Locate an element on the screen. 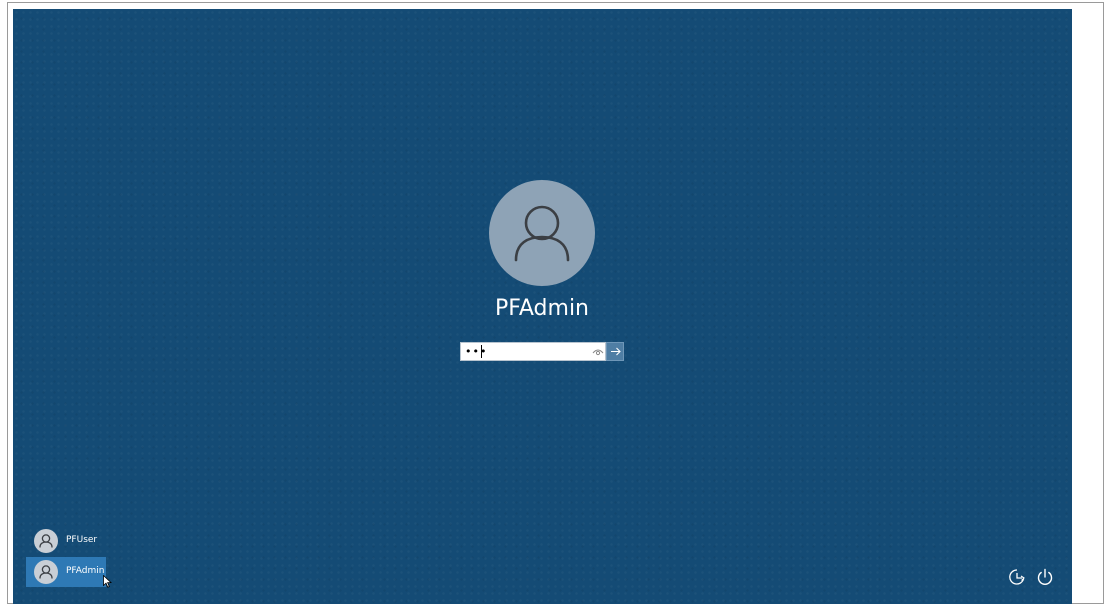 The height and width of the screenshot is (607, 1111). user-avatar is located at coordinates (542, 233).